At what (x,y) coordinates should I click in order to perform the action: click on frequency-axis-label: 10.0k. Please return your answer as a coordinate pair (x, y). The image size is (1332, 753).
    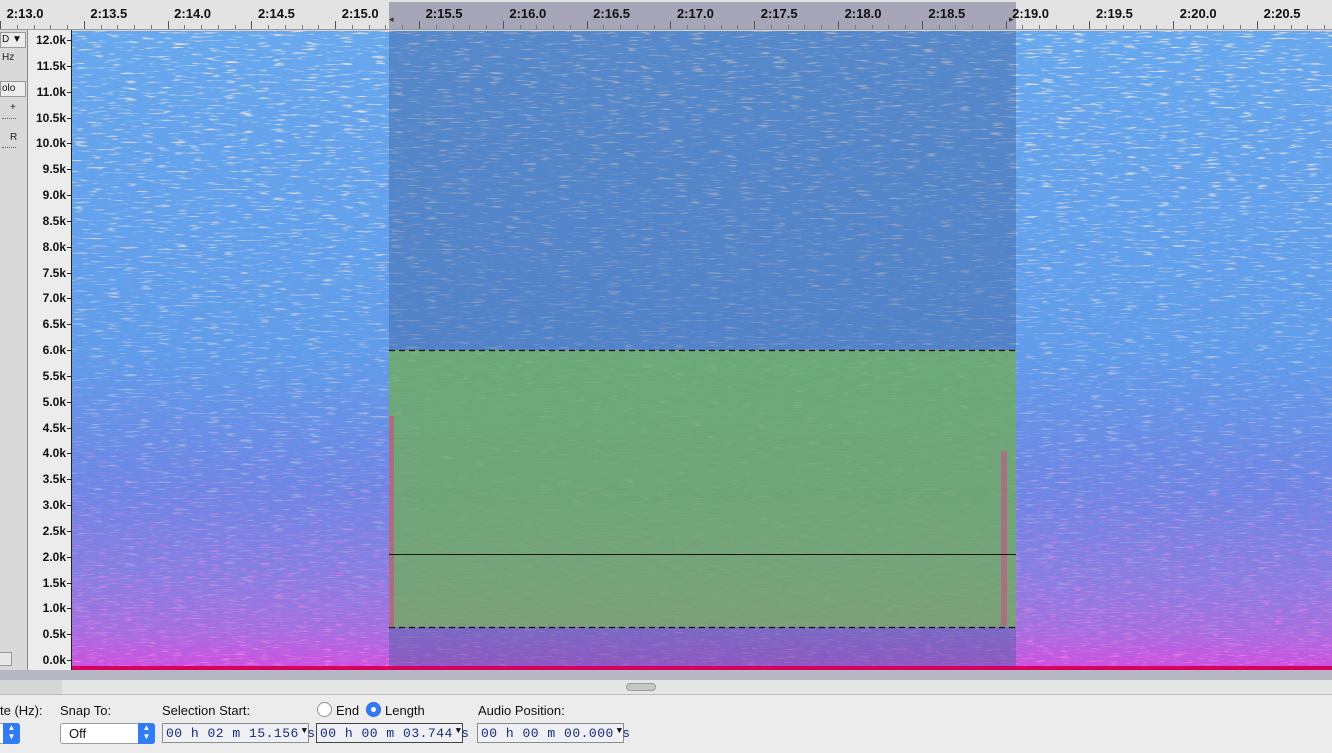
    Looking at the image, I should click on (50, 143).